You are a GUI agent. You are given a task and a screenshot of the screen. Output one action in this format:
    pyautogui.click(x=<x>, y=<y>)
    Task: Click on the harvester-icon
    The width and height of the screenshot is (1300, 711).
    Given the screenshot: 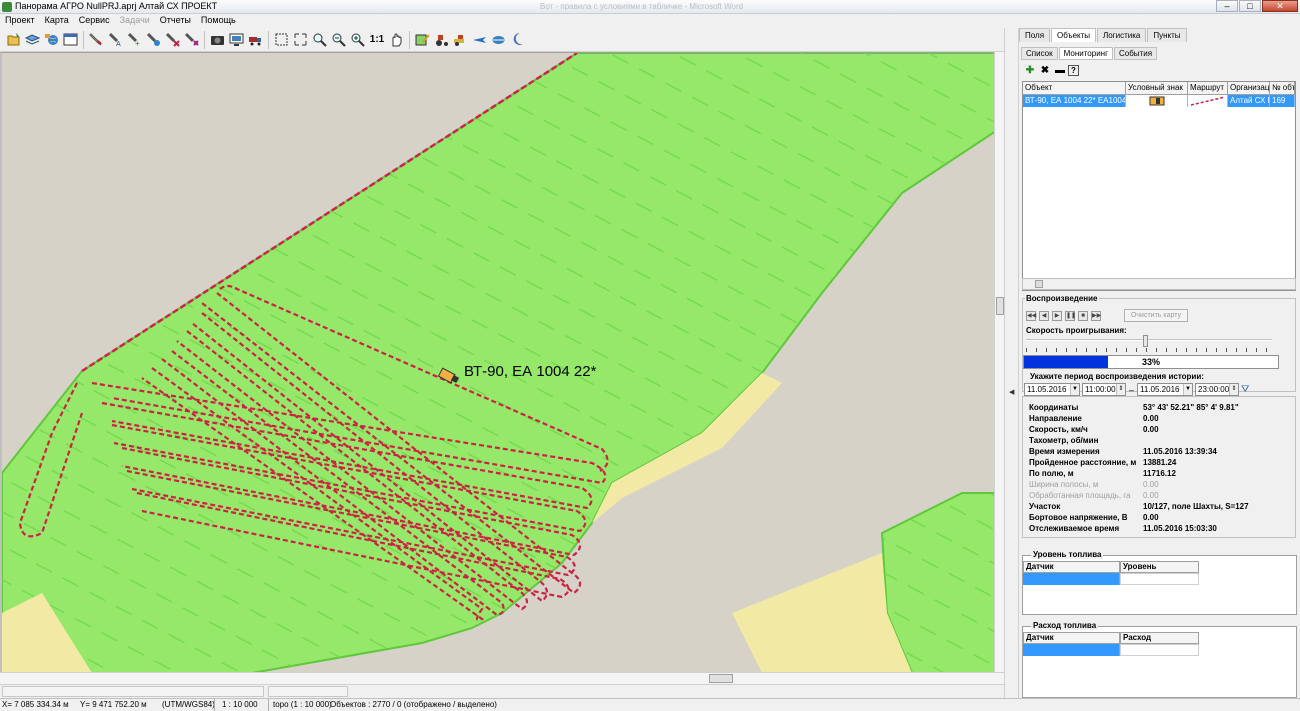 What is the action you would take?
    pyautogui.click(x=460, y=40)
    